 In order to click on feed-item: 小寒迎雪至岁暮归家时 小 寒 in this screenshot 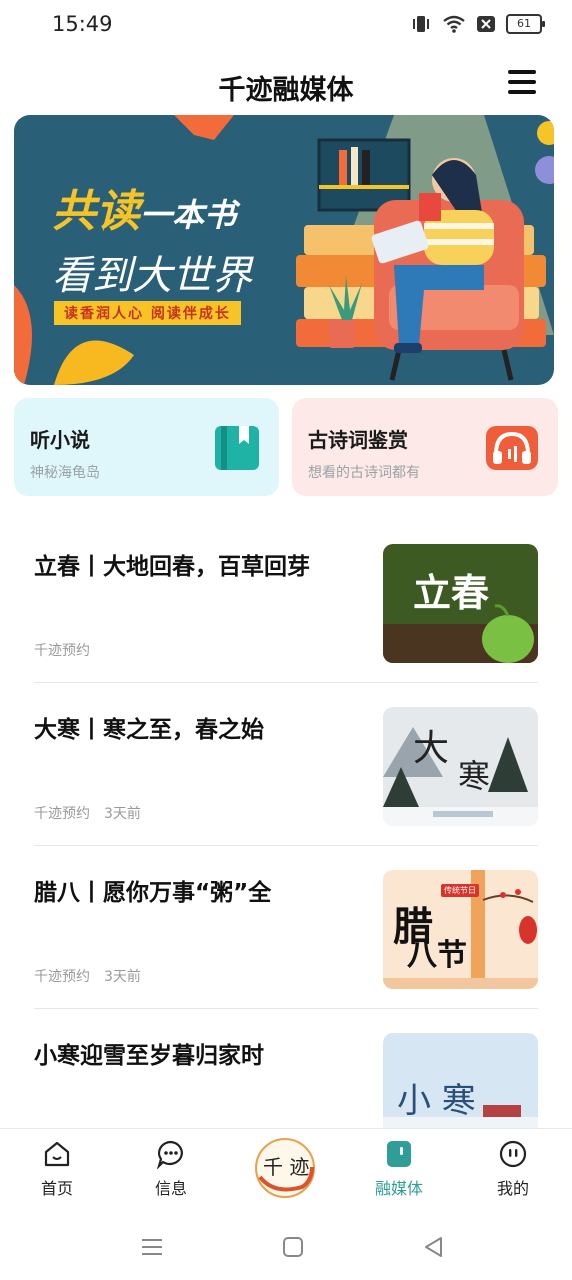, I will do `click(286, 1069)`.